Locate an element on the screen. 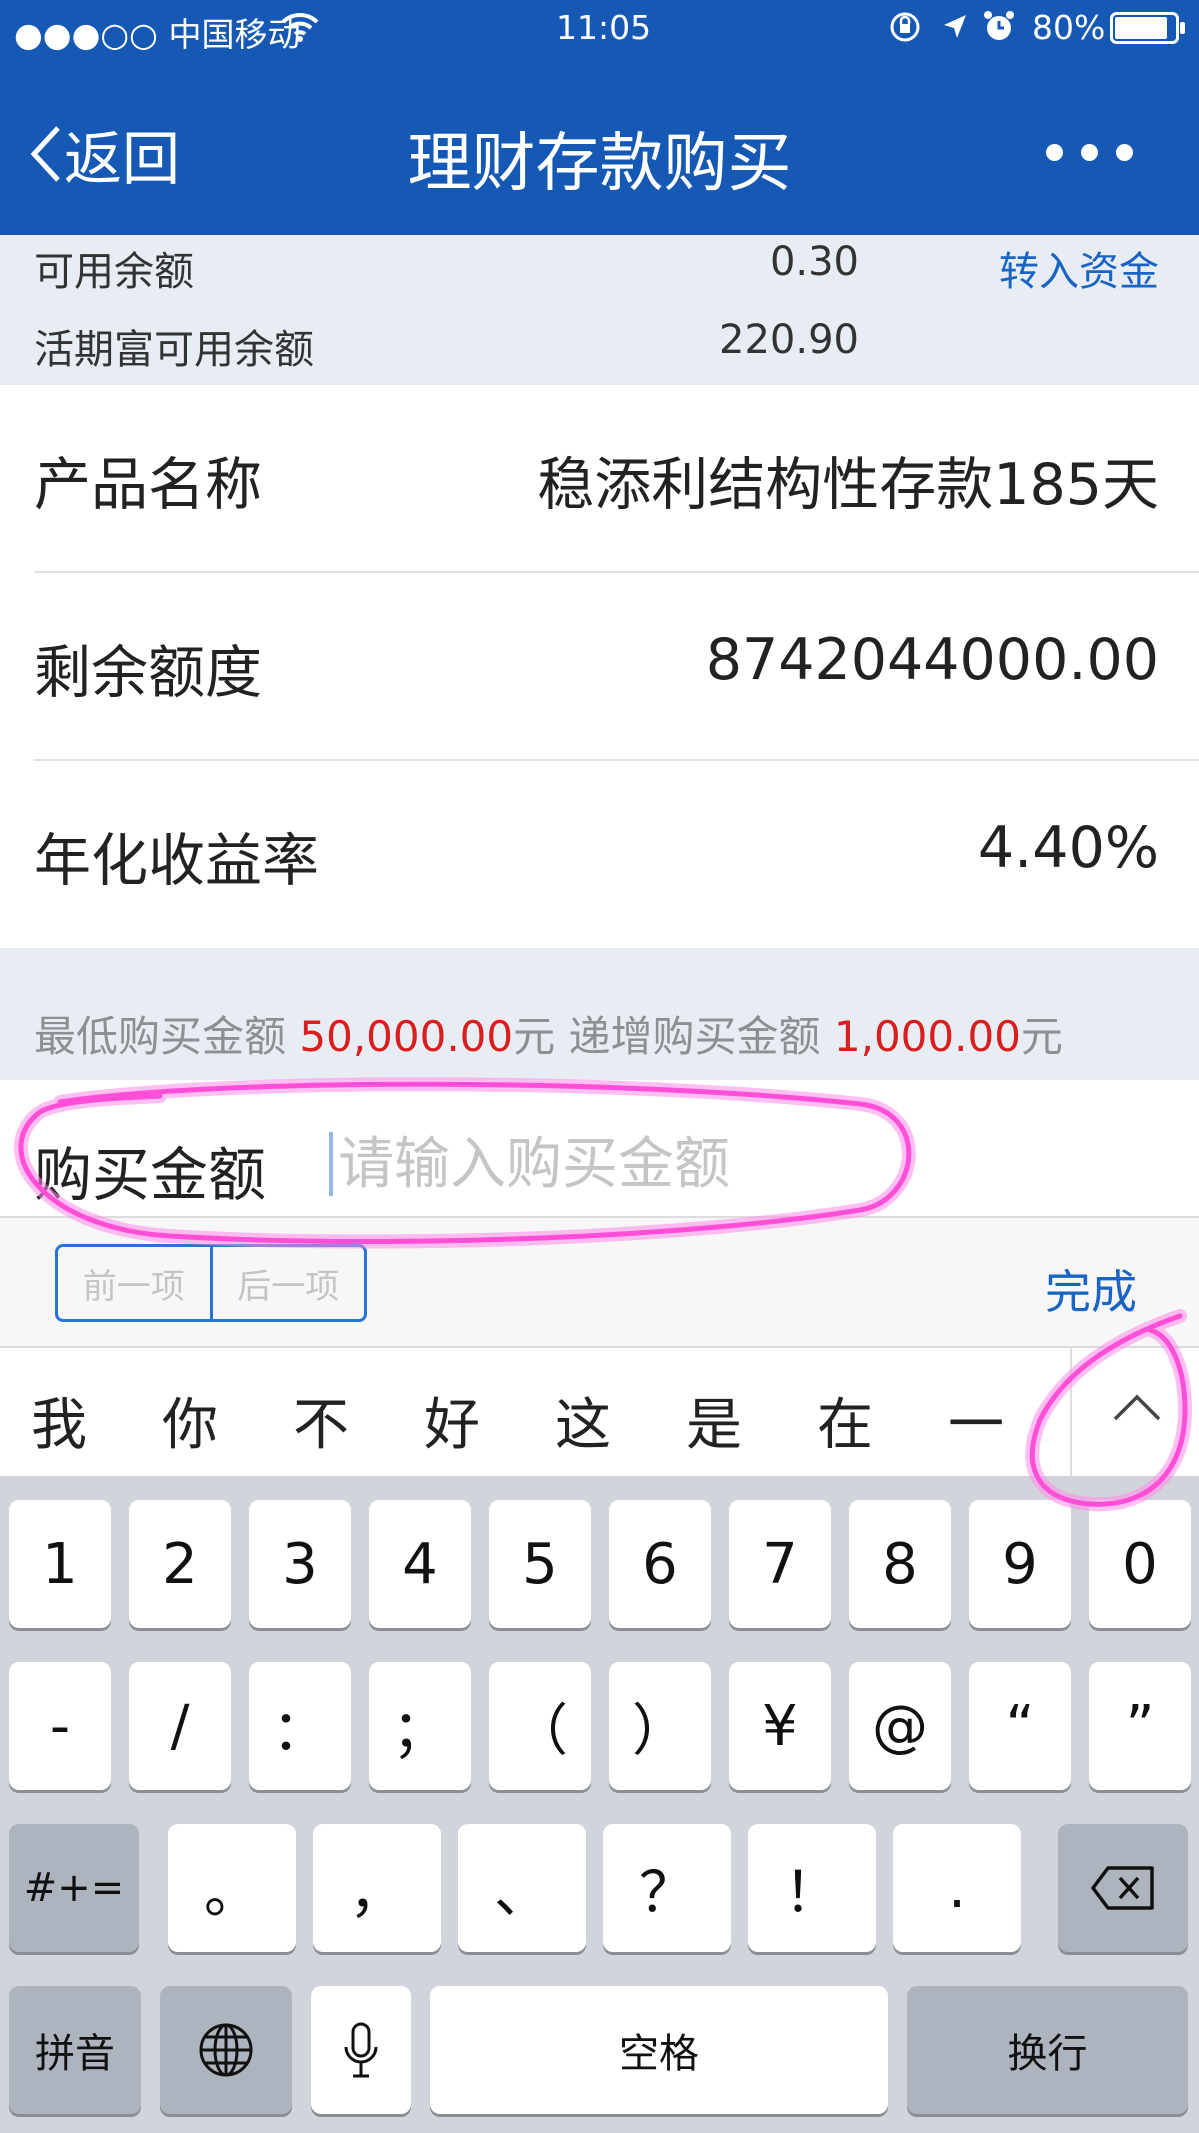 Image resolution: width=1199 pixels, height=2133 pixels. purchase-amount-input is located at coordinates (638, 1164).